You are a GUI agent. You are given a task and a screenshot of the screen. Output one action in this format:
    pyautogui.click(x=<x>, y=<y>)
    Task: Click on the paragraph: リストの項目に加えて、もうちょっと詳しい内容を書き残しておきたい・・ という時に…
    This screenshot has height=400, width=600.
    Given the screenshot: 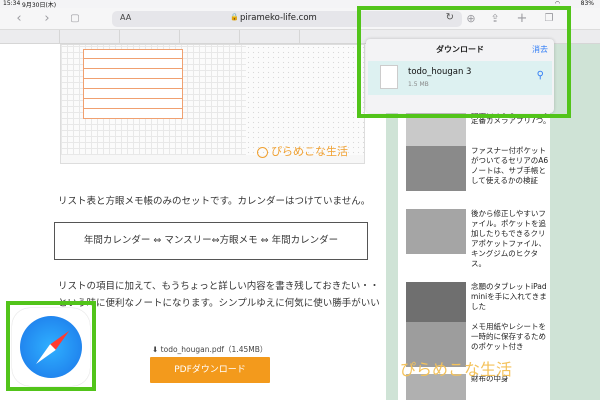 What is the action you would take?
    pyautogui.click(x=219, y=295)
    